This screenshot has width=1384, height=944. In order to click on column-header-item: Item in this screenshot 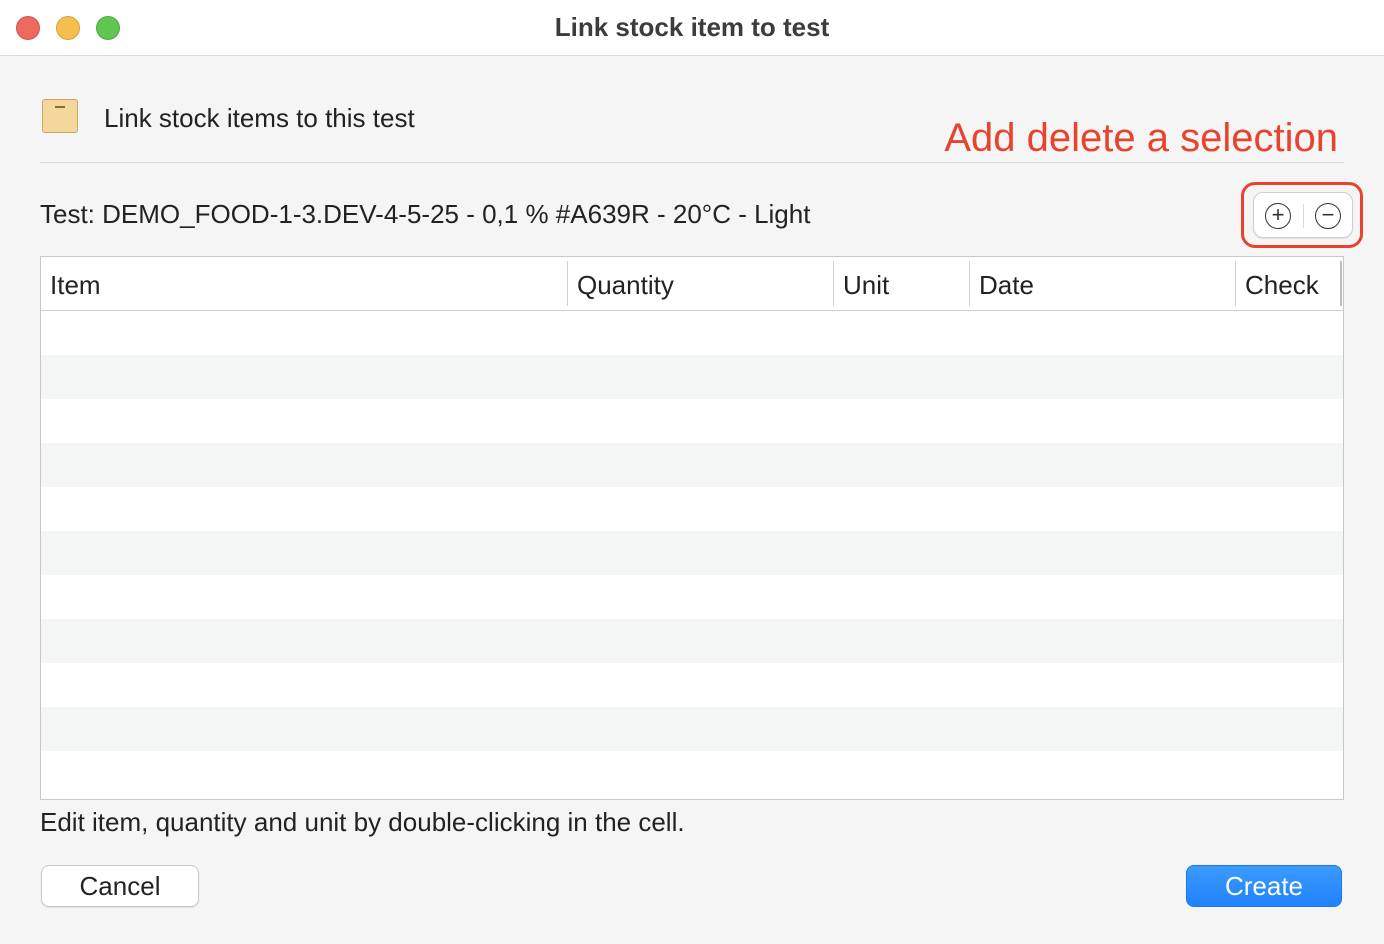, I will do `click(304, 283)`.